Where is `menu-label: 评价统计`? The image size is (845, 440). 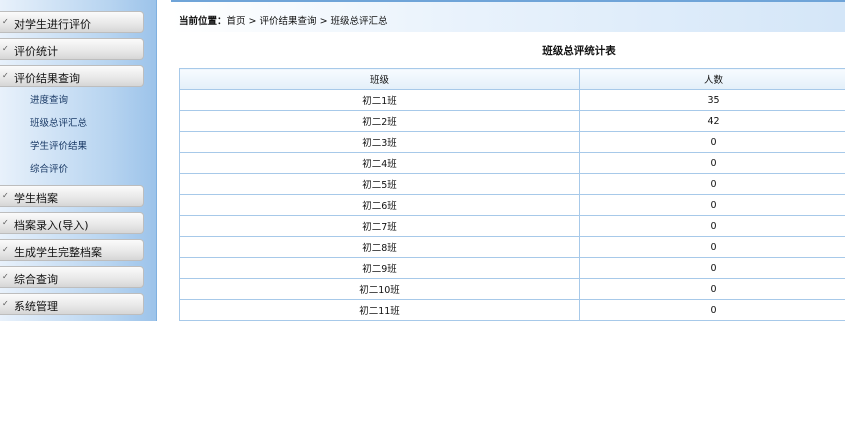 menu-label: 评价统计 is located at coordinates (36, 51).